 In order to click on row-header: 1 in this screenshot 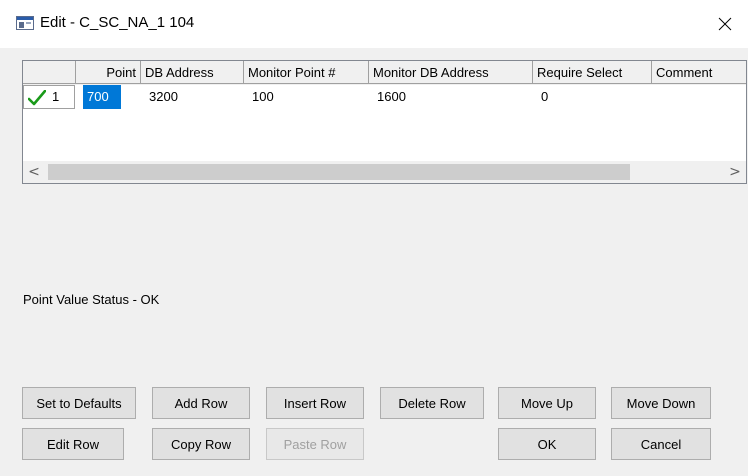, I will do `click(49, 97)`.